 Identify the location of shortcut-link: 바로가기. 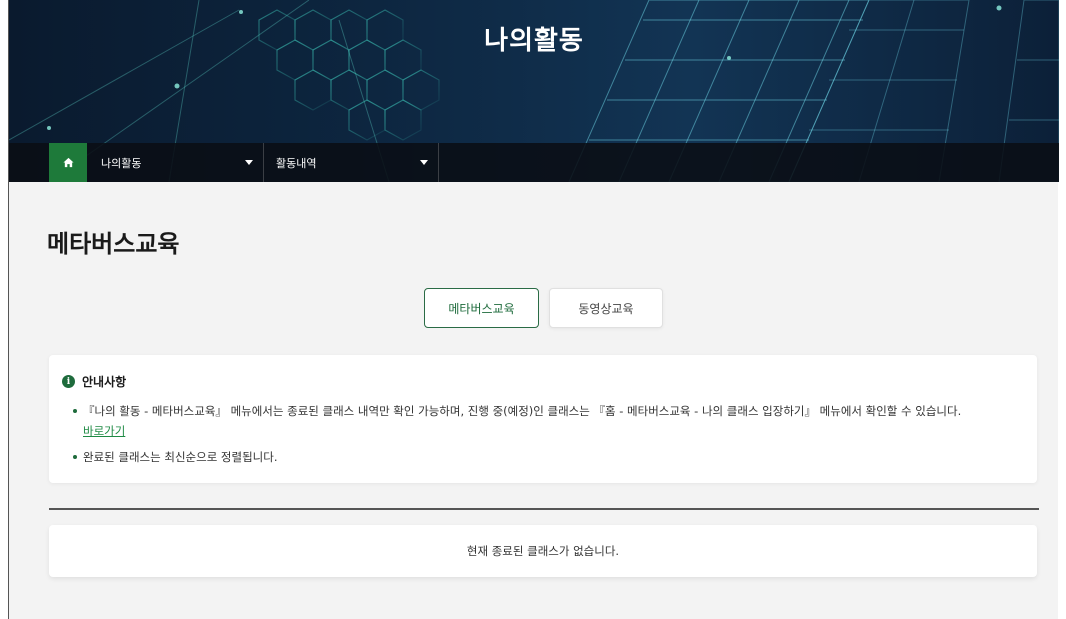
(104, 431).